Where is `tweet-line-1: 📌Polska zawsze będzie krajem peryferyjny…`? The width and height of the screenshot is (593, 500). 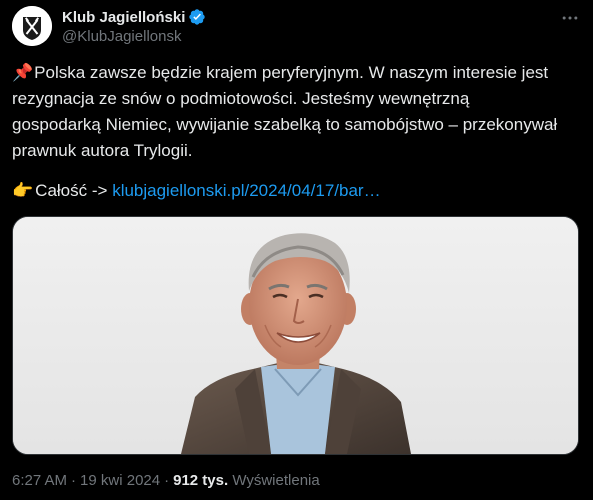
tweet-line-1: 📌Polska zawsze będzie krajem peryferyjny… is located at coordinates (297, 73).